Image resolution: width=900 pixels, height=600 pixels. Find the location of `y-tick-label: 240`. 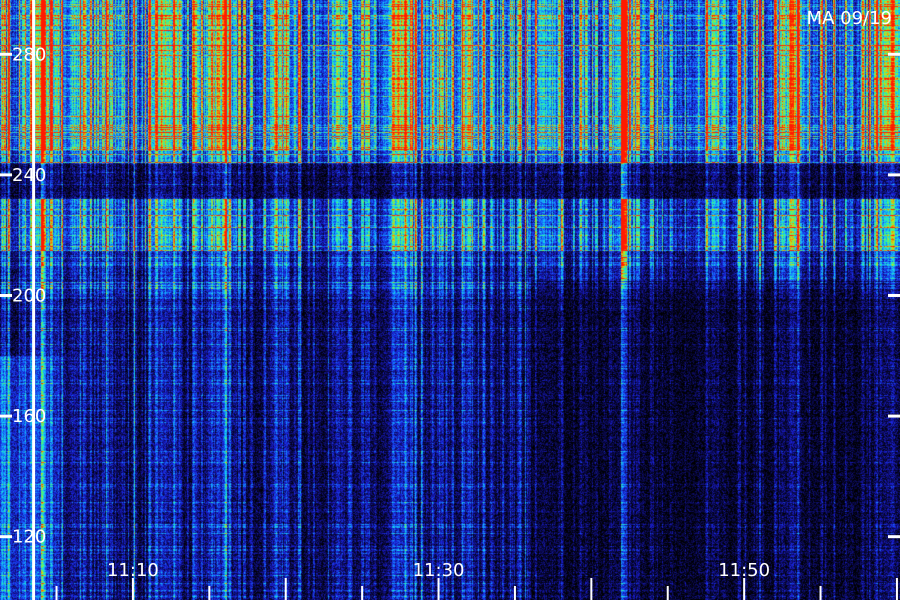

y-tick-label: 240 is located at coordinates (29, 175).